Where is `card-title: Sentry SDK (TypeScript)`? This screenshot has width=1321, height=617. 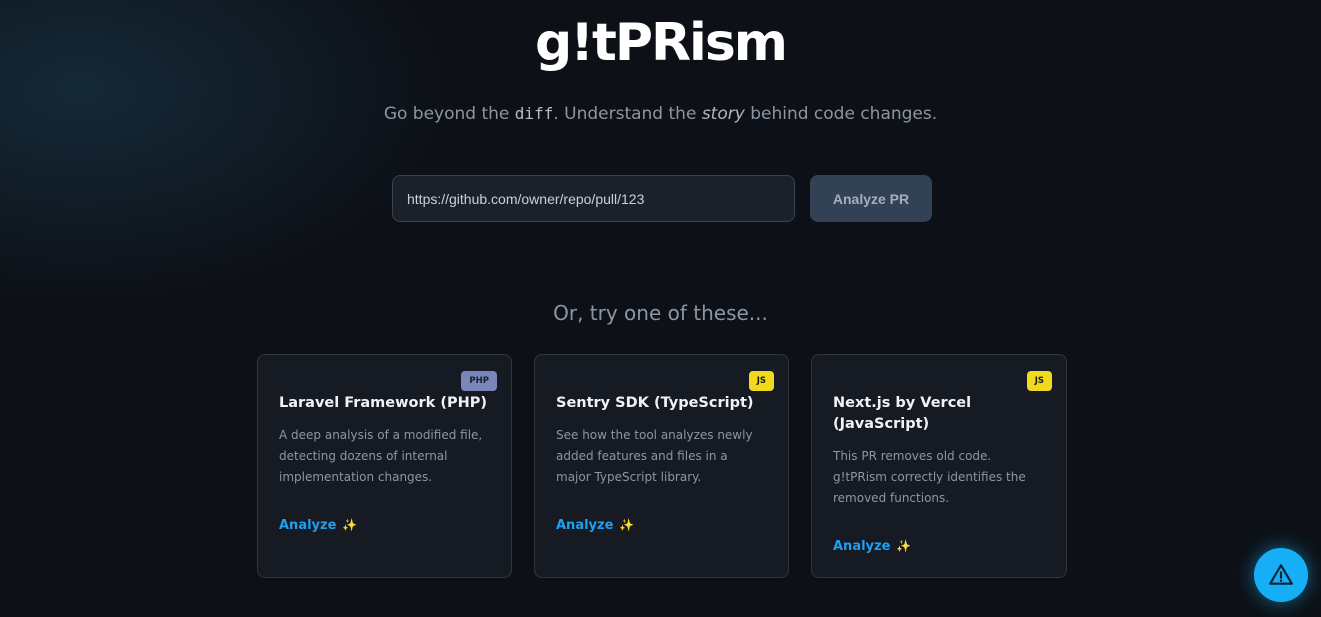
card-title: Sentry SDK (TypeScript) is located at coordinates (655, 403).